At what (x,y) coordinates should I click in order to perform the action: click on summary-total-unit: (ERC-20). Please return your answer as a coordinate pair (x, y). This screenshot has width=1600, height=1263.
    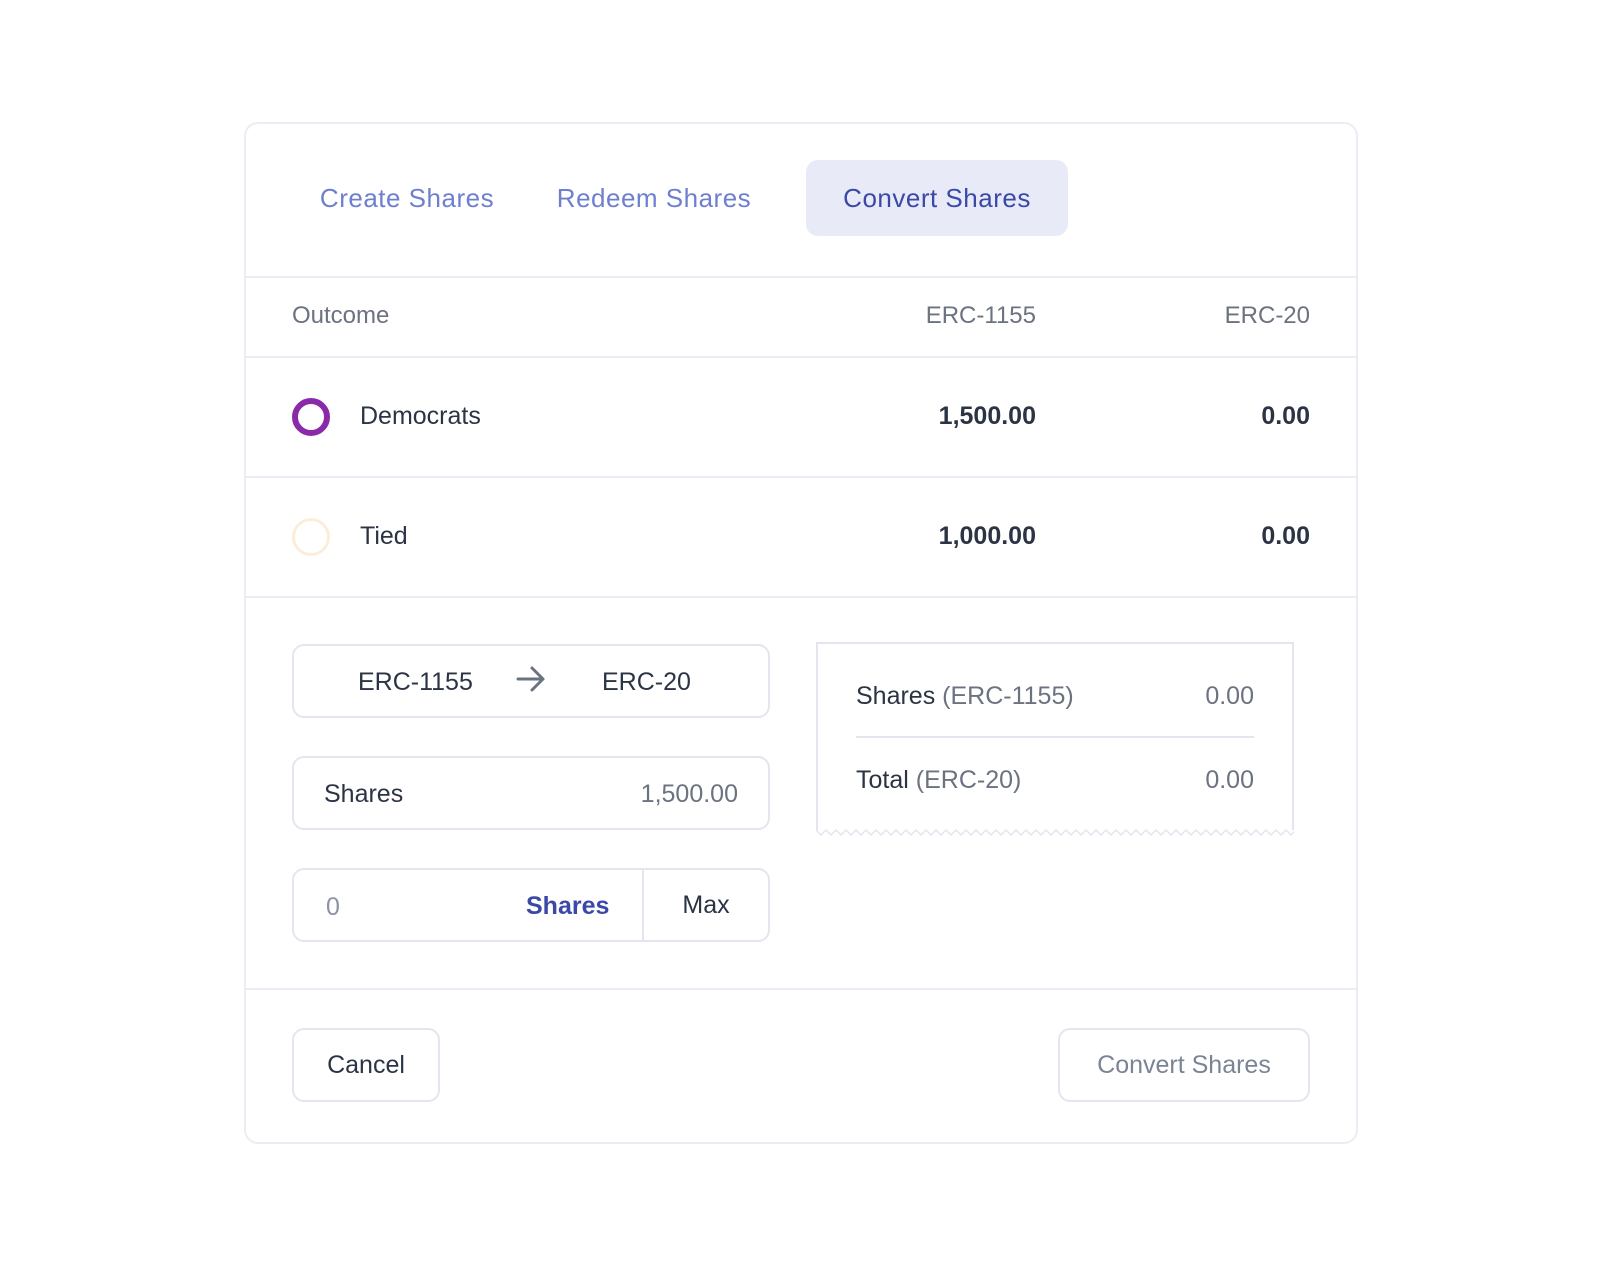
    Looking at the image, I should click on (968, 780).